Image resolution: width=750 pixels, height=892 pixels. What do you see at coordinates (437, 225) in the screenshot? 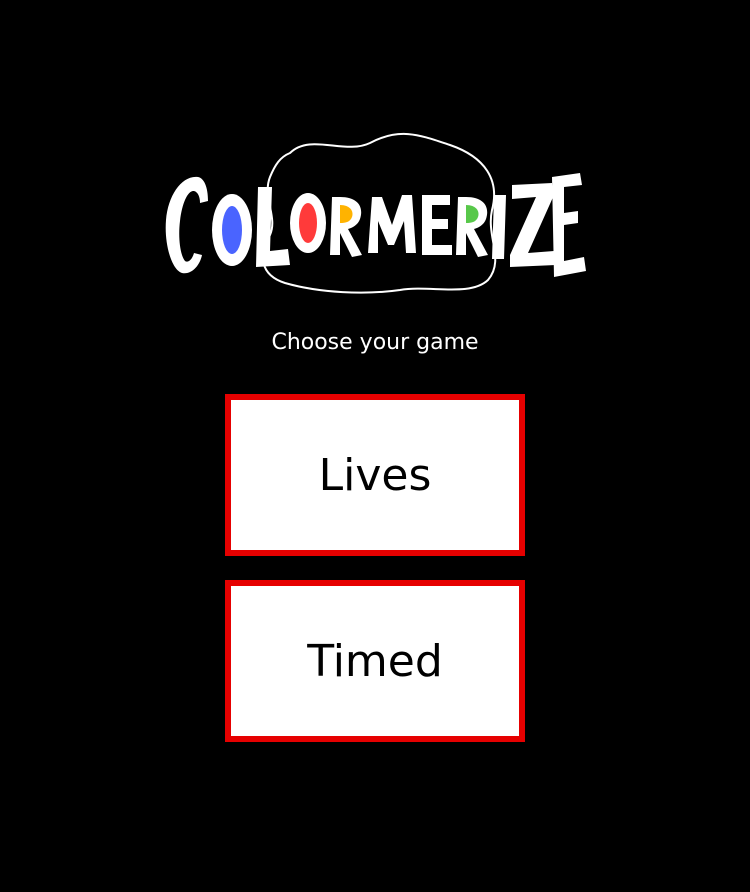
I see `logo-letter-e1` at bounding box center [437, 225].